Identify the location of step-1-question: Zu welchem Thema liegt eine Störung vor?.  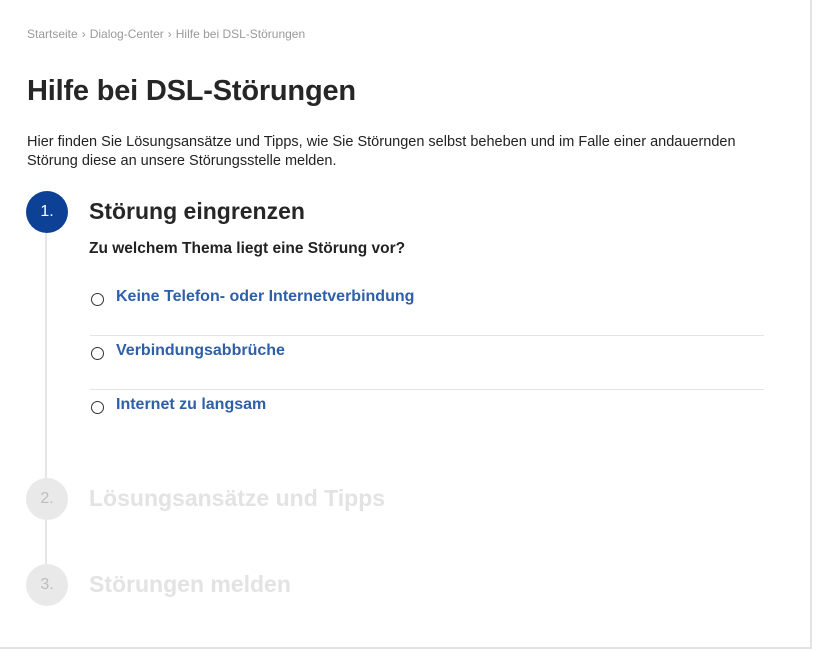
(247, 248).